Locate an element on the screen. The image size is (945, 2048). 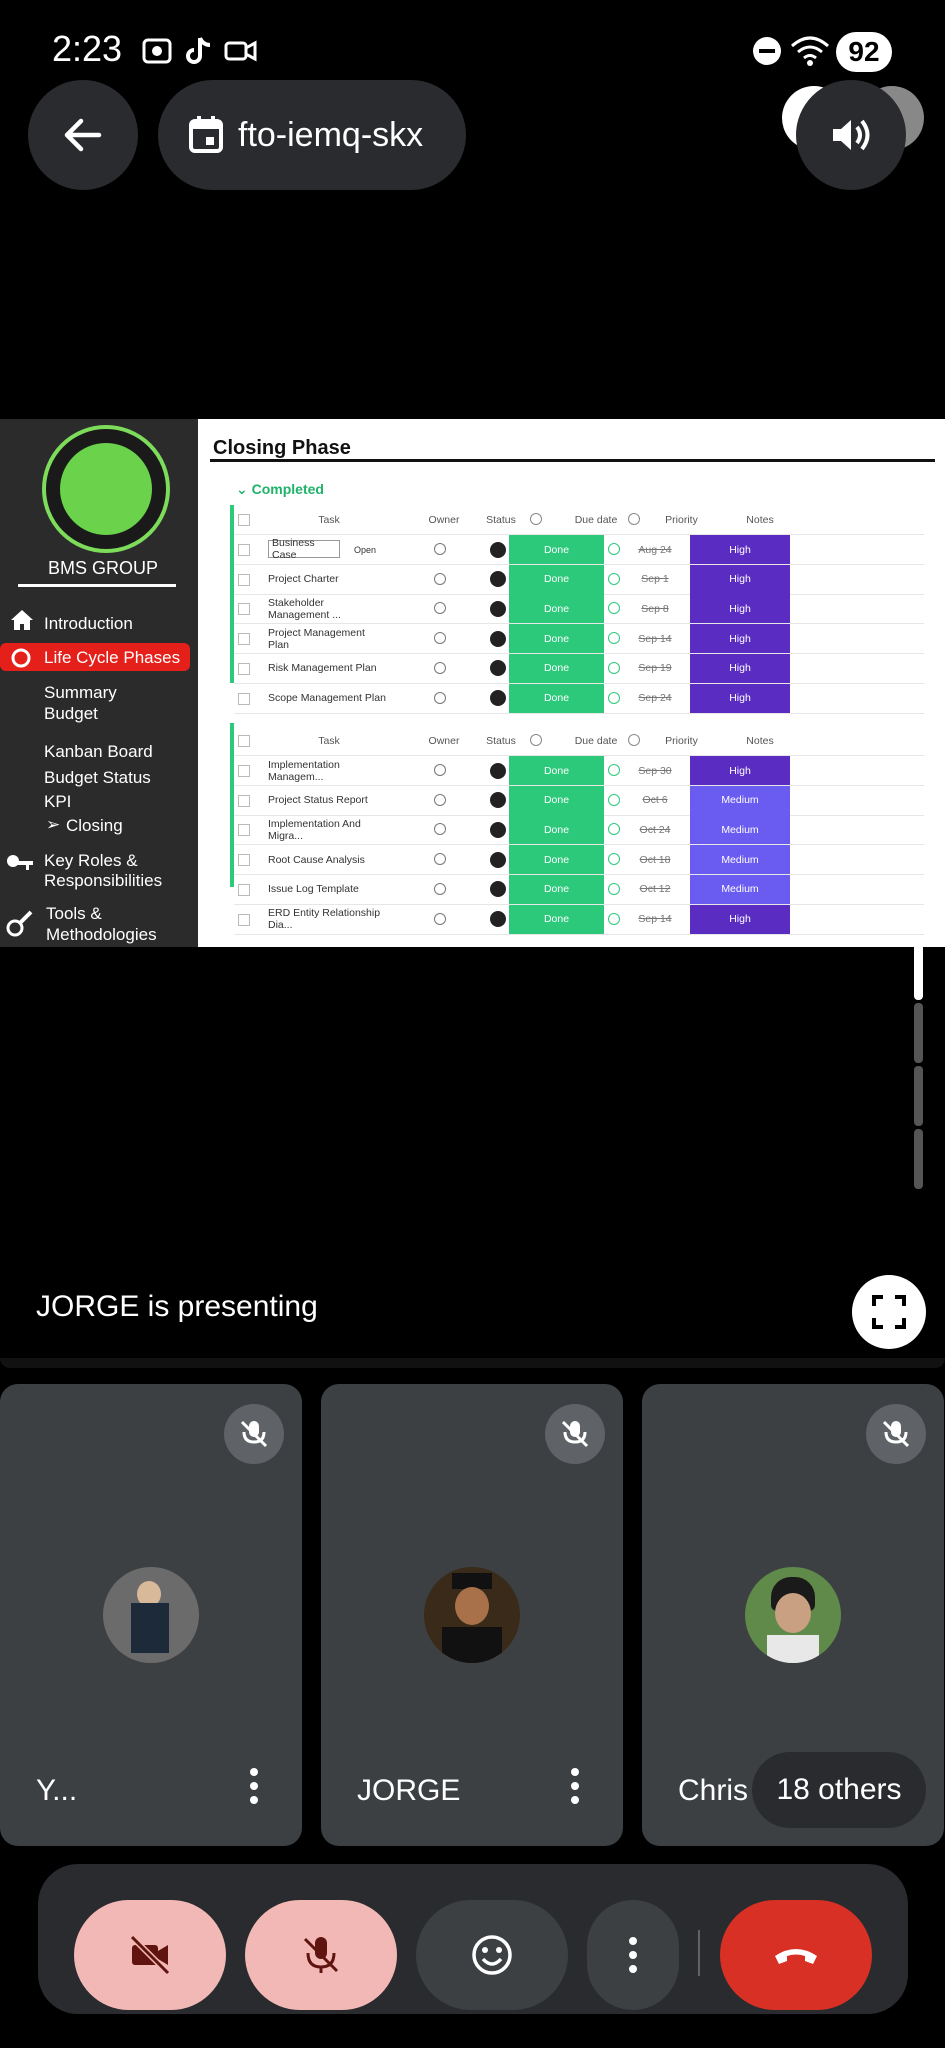
header-notes: Notes is located at coordinates (760, 740).